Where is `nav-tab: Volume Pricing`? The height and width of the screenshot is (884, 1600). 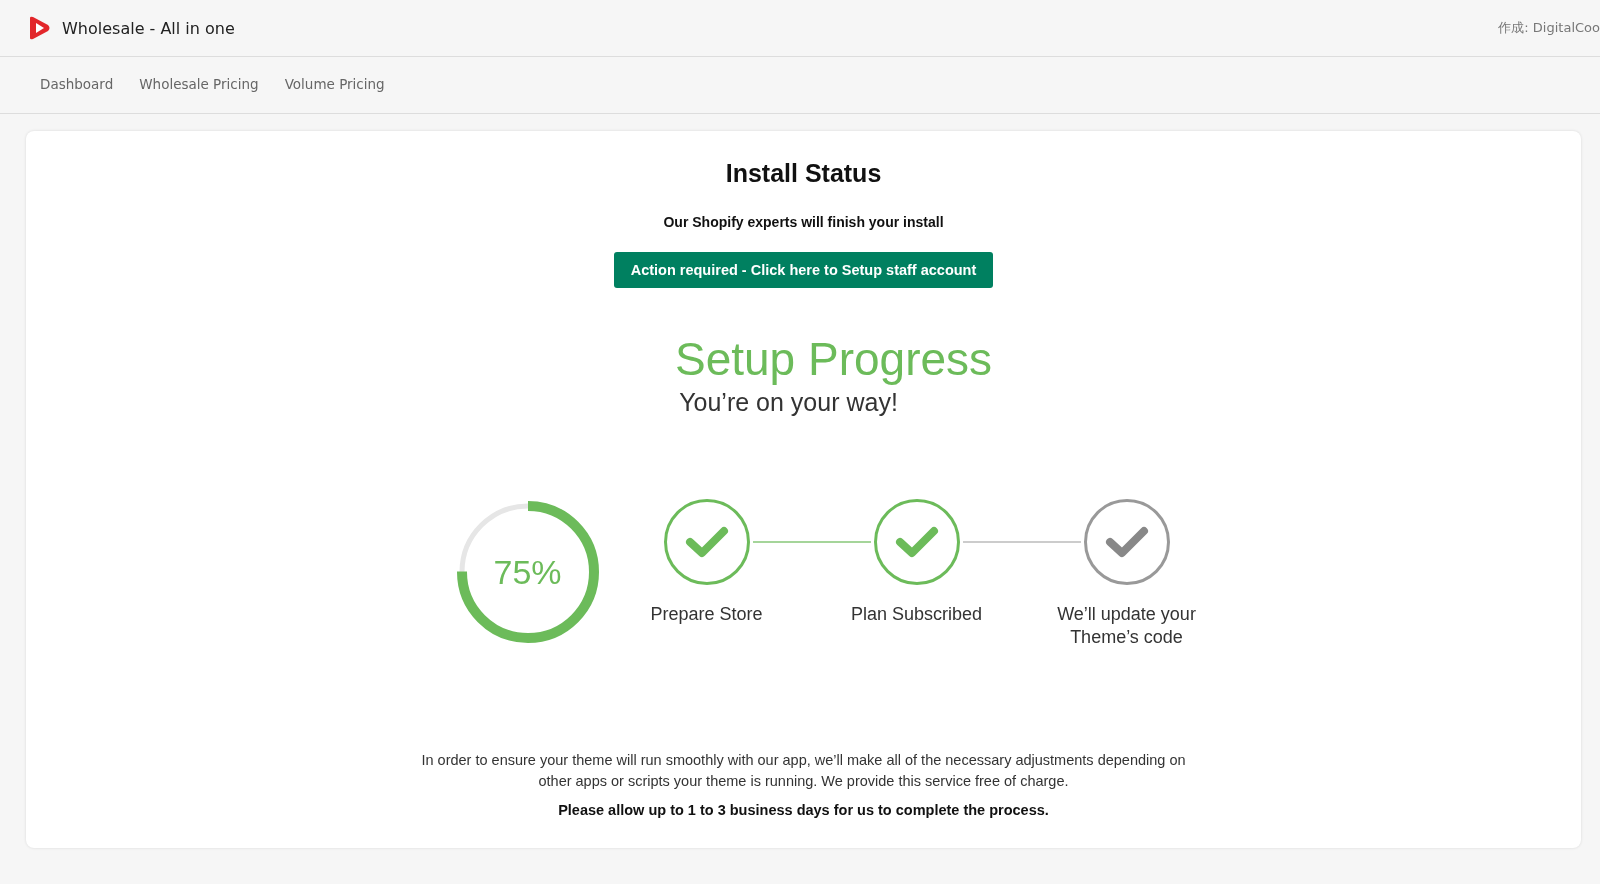
nav-tab: Volume Pricing is located at coordinates (334, 85).